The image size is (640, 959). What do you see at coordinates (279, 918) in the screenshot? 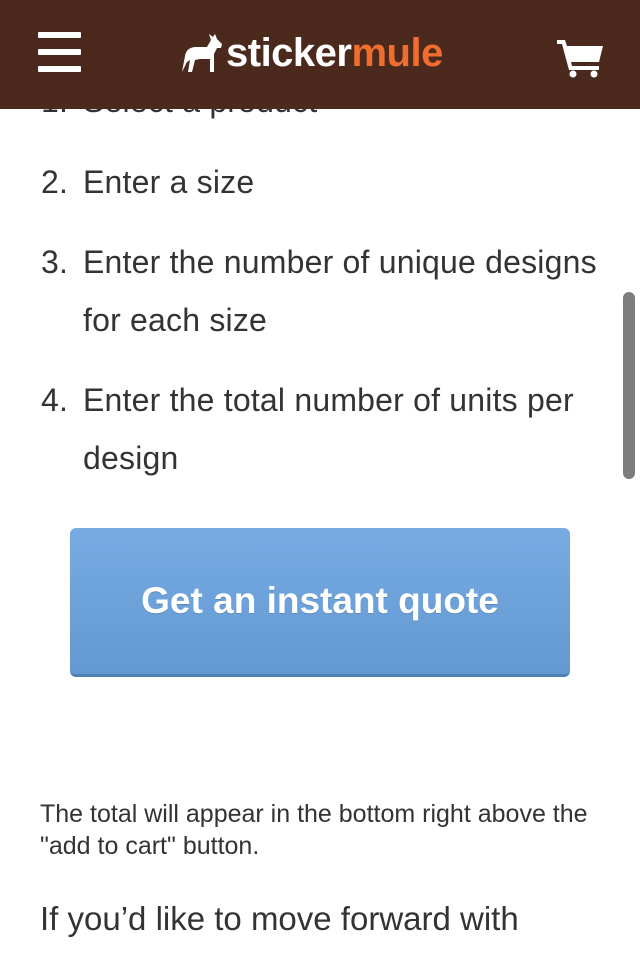
I see `move-forward-paragraph: If you’d like to move forward with` at bounding box center [279, 918].